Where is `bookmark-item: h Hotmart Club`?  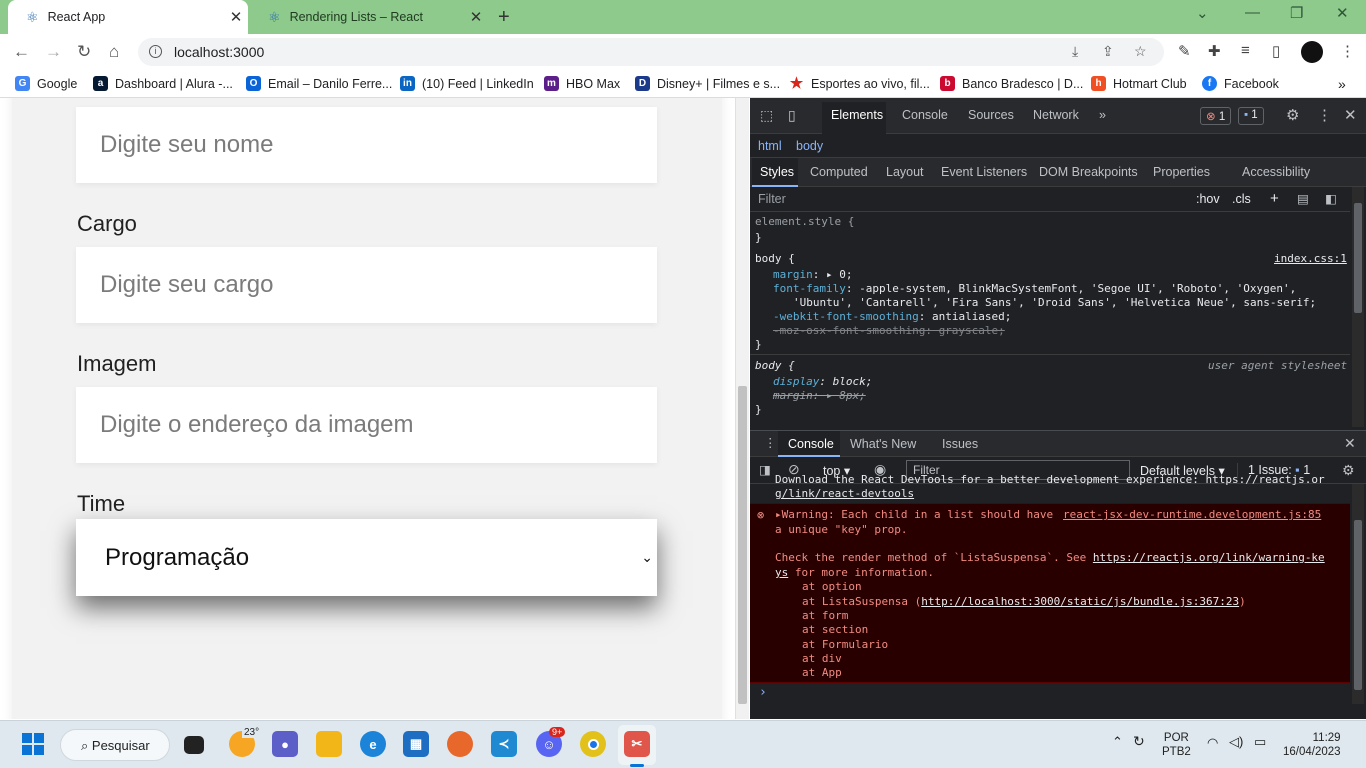 bookmark-item: h Hotmart Club is located at coordinates (1139, 83).